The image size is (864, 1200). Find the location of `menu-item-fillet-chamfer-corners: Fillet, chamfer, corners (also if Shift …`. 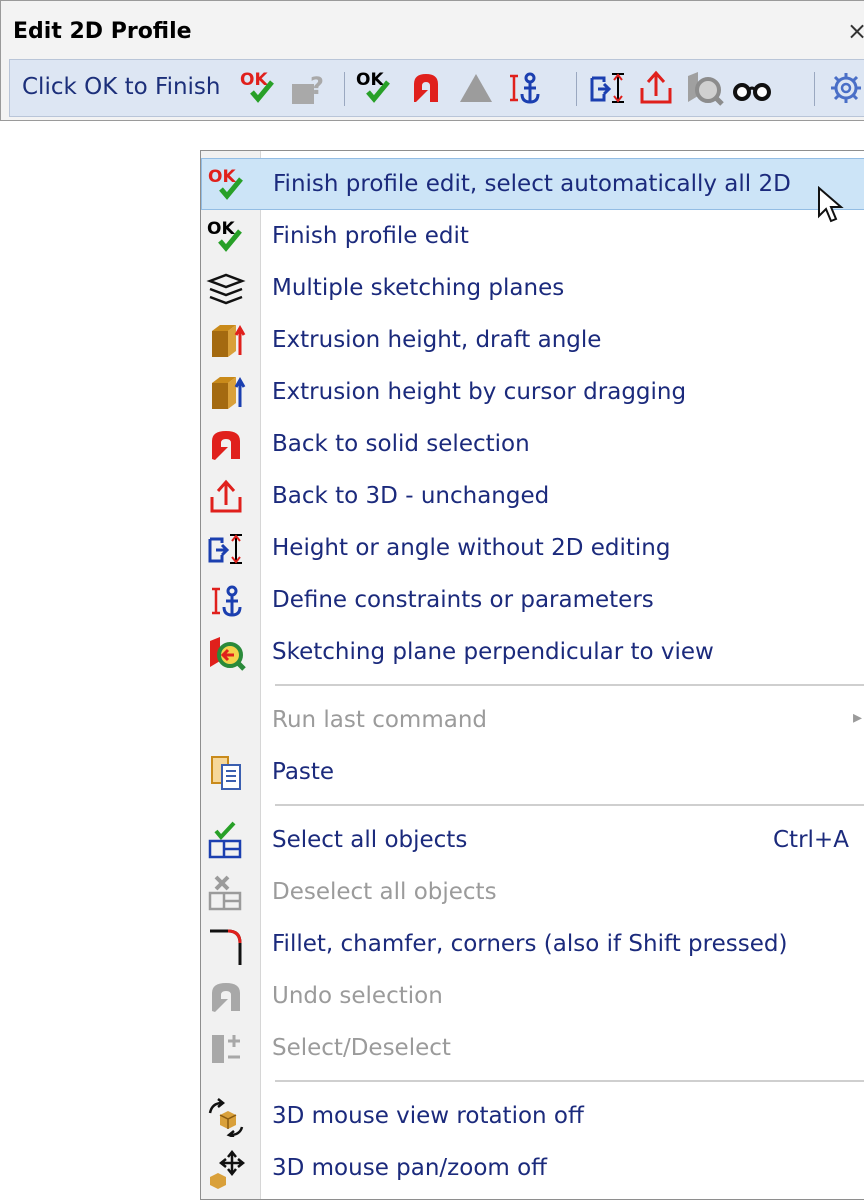

menu-item-fillet-chamfer-corners: Fillet, chamfer, corners (also if Shift … is located at coordinates (532, 945).